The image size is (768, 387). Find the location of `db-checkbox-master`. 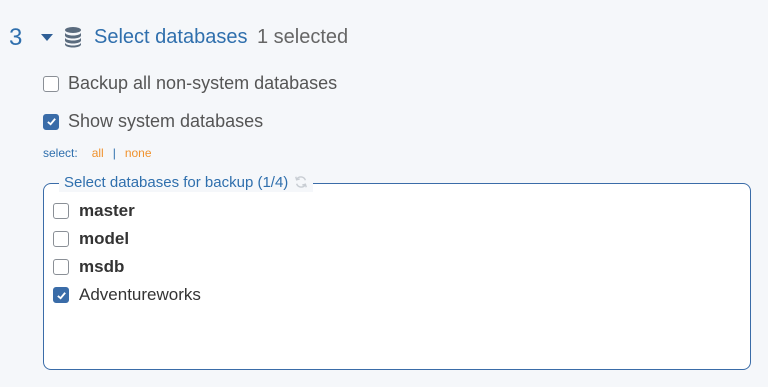

db-checkbox-master is located at coordinates (61, 211).